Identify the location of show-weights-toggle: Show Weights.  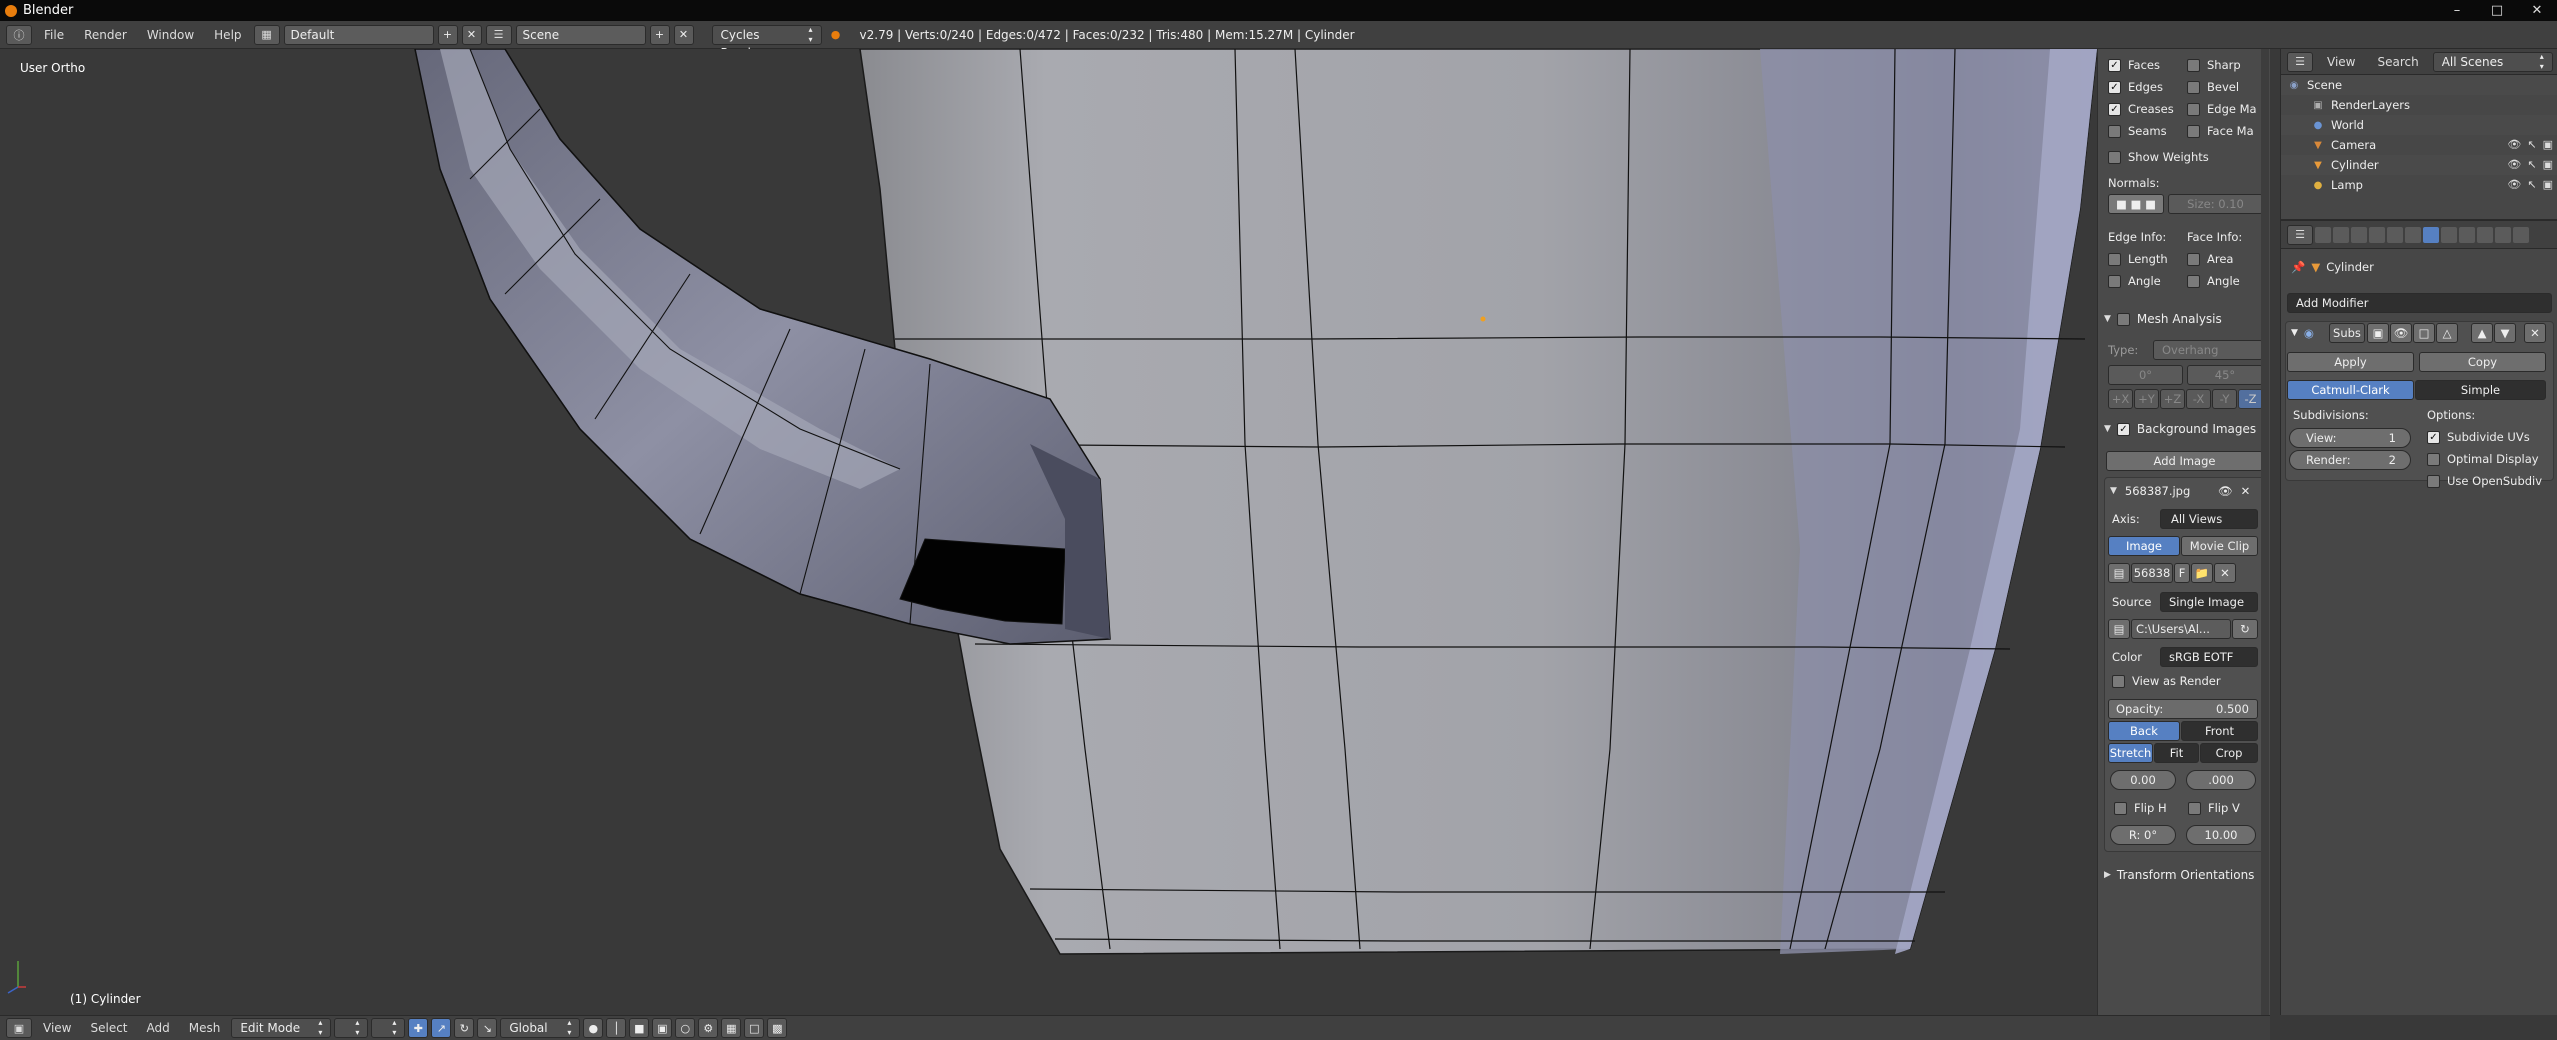
(2158, 157).